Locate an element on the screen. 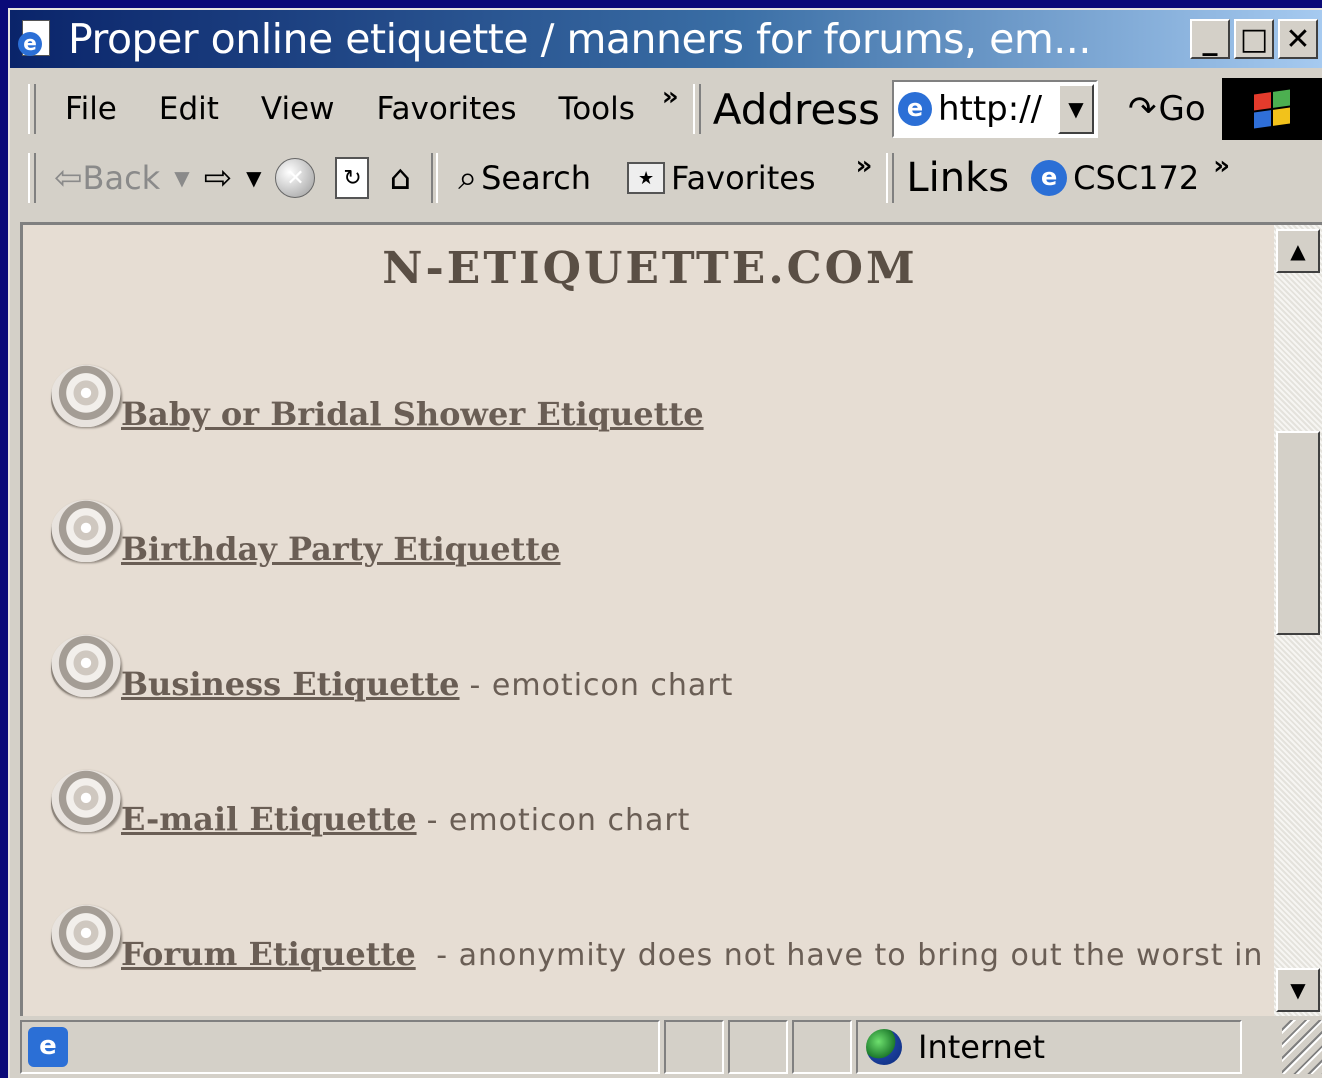  minimize-button: _ is located at coordinates (1210, 39).